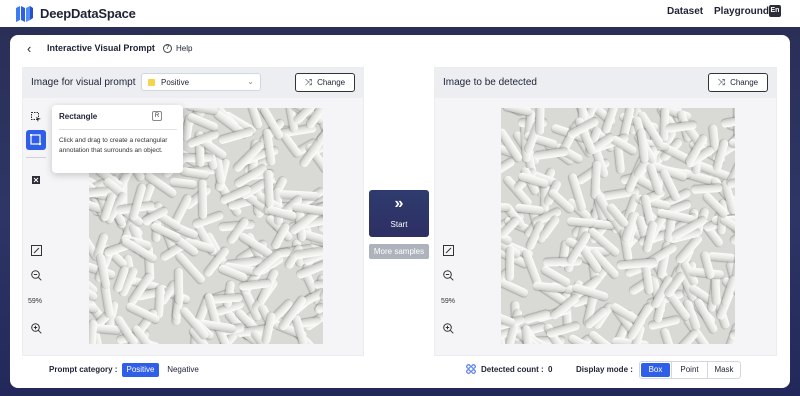  I want to click on start-button-label: Start, so click(399, 224).